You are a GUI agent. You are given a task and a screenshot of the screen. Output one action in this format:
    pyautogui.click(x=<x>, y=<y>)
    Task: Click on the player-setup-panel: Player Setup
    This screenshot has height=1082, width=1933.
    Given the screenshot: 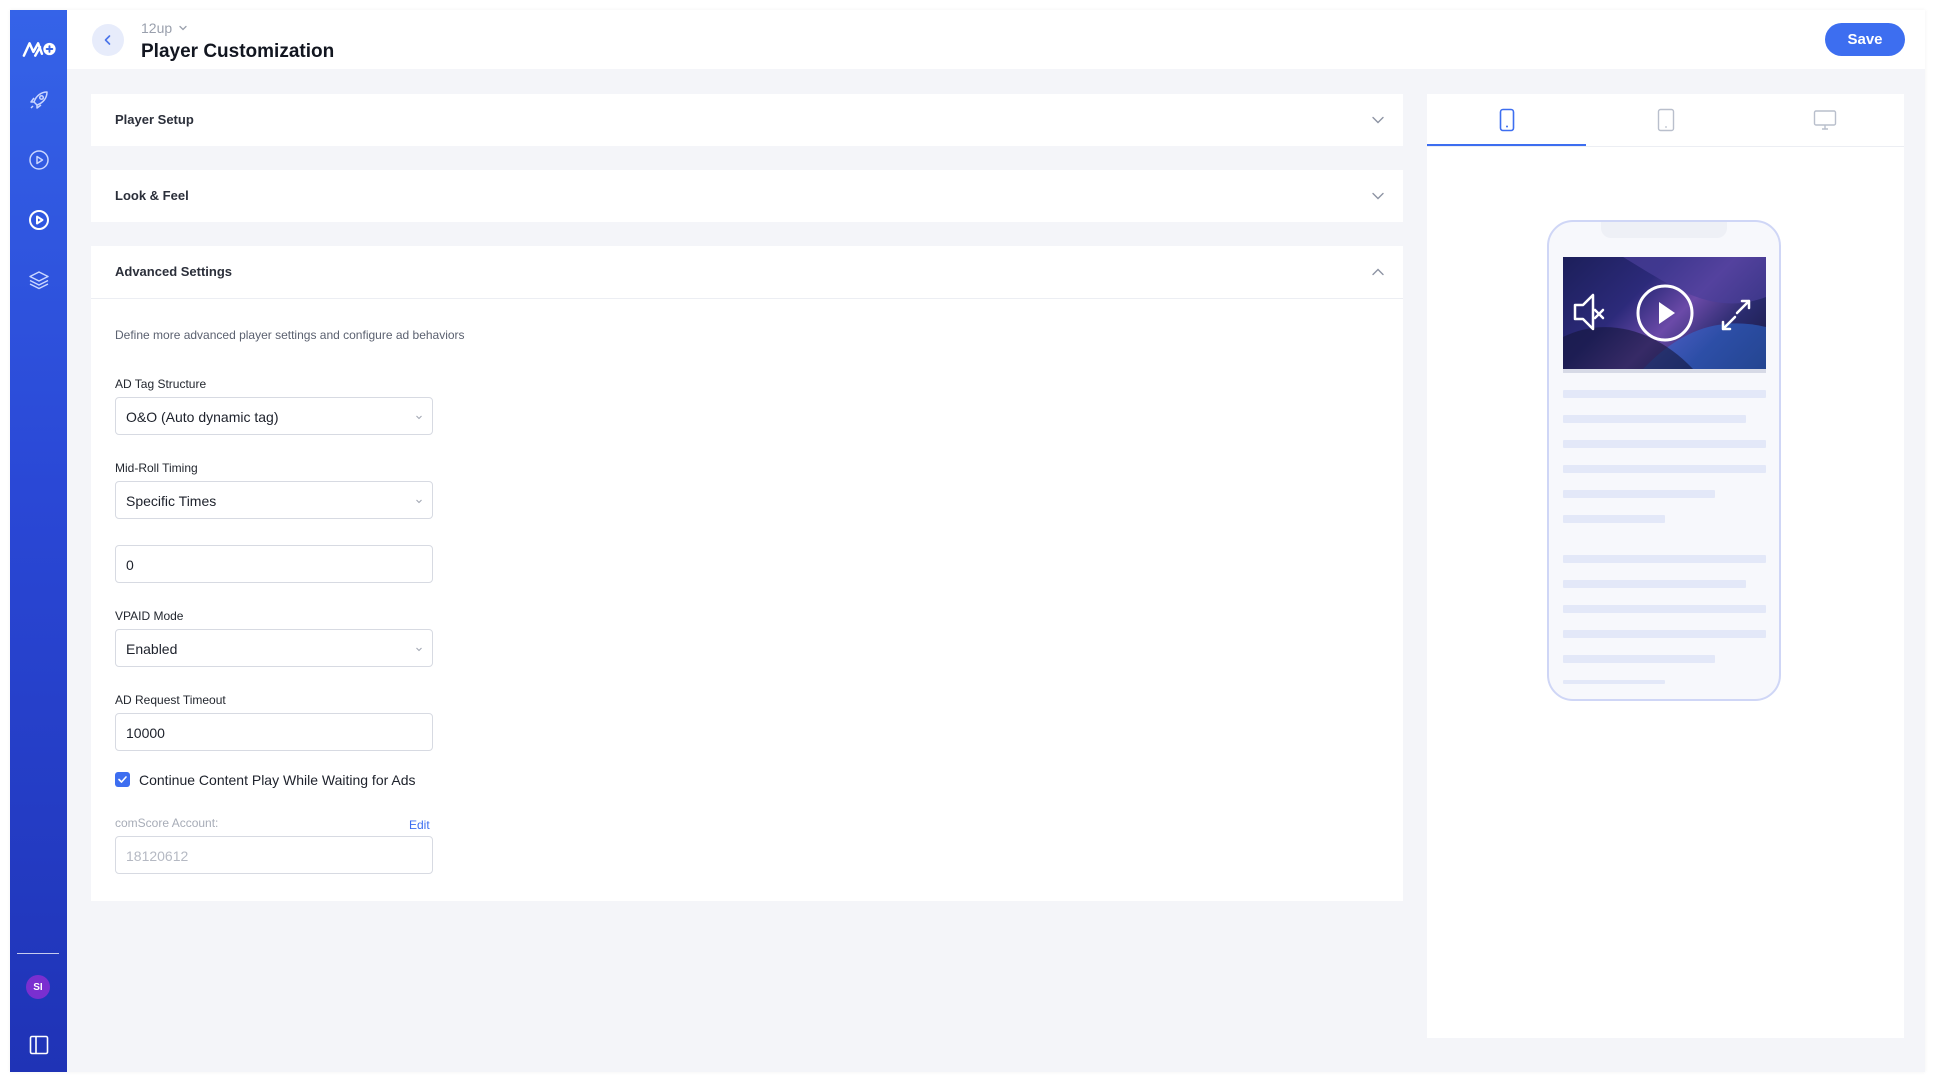 What is the action you would take?
    pyautogui.click(x=747, y=120)
    